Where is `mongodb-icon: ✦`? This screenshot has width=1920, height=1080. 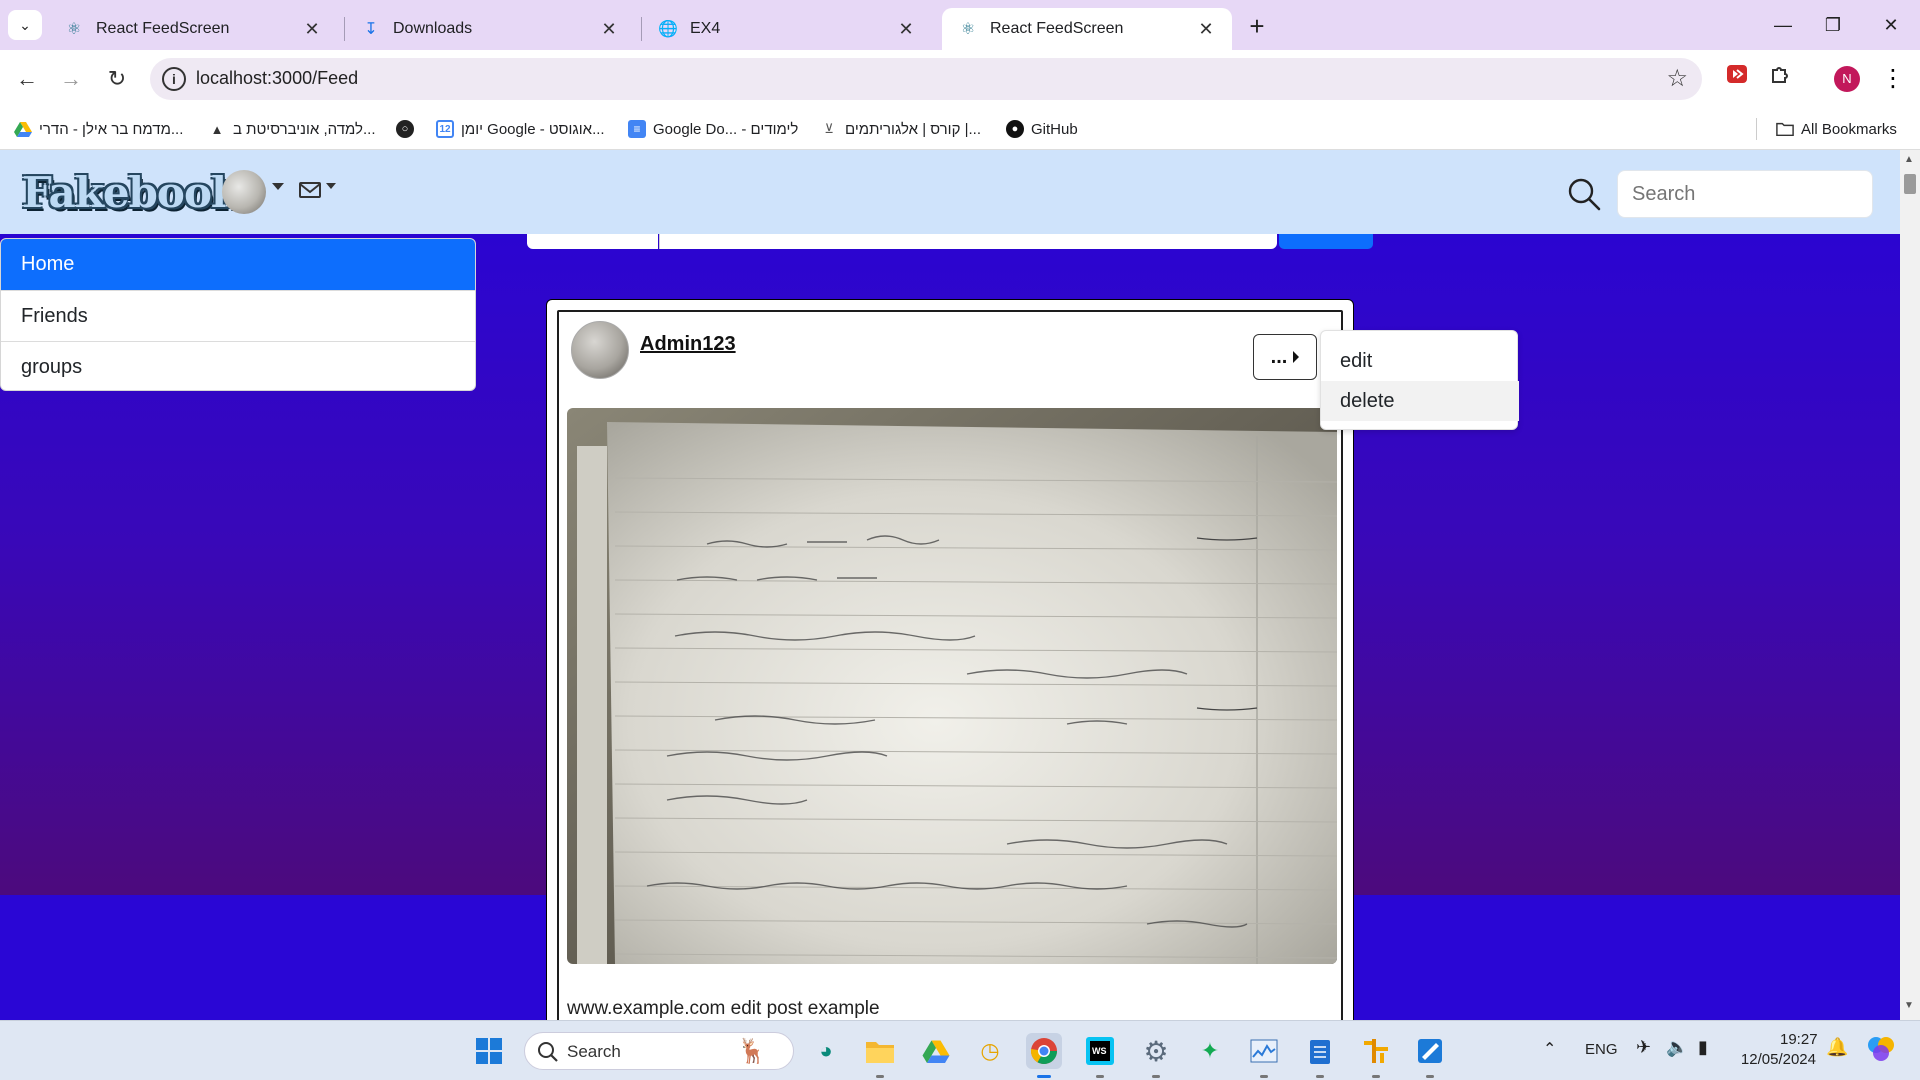 mongodb-icon: ✦ is located at coordinates (1210, 1051).